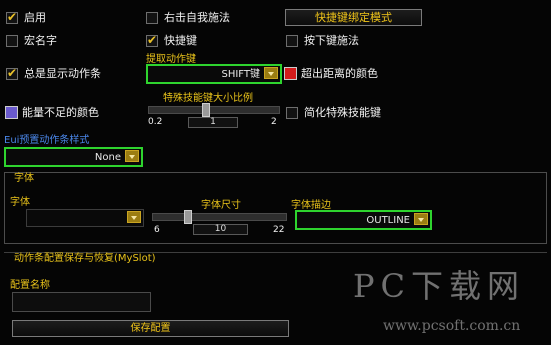  Describe the element at coordinates (150, 328) in the screenshot. I see `save-config-button: 保存配置` at that location.